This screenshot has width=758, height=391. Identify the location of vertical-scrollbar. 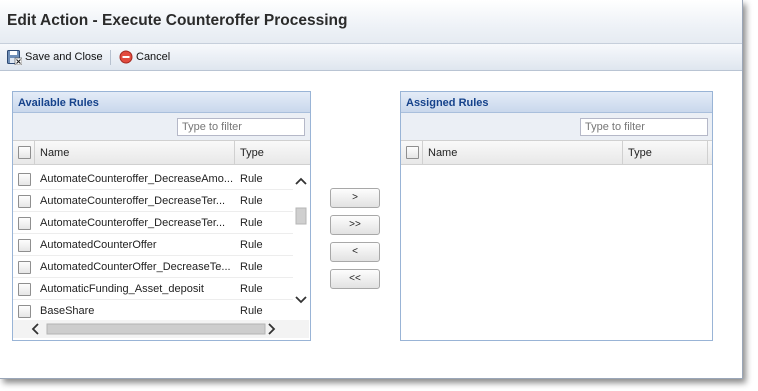
(301, 243).